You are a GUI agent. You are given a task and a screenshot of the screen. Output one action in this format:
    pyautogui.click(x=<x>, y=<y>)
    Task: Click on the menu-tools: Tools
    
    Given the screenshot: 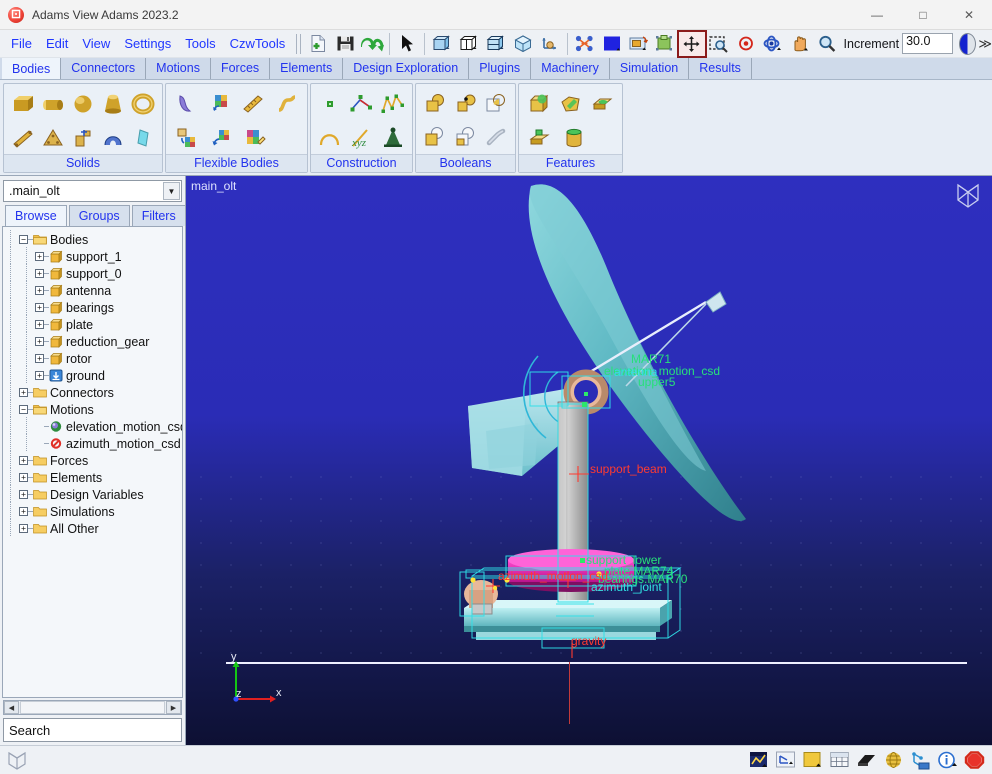 What is the action you would take?
    pyautogui.click(x=200, y=43)
    